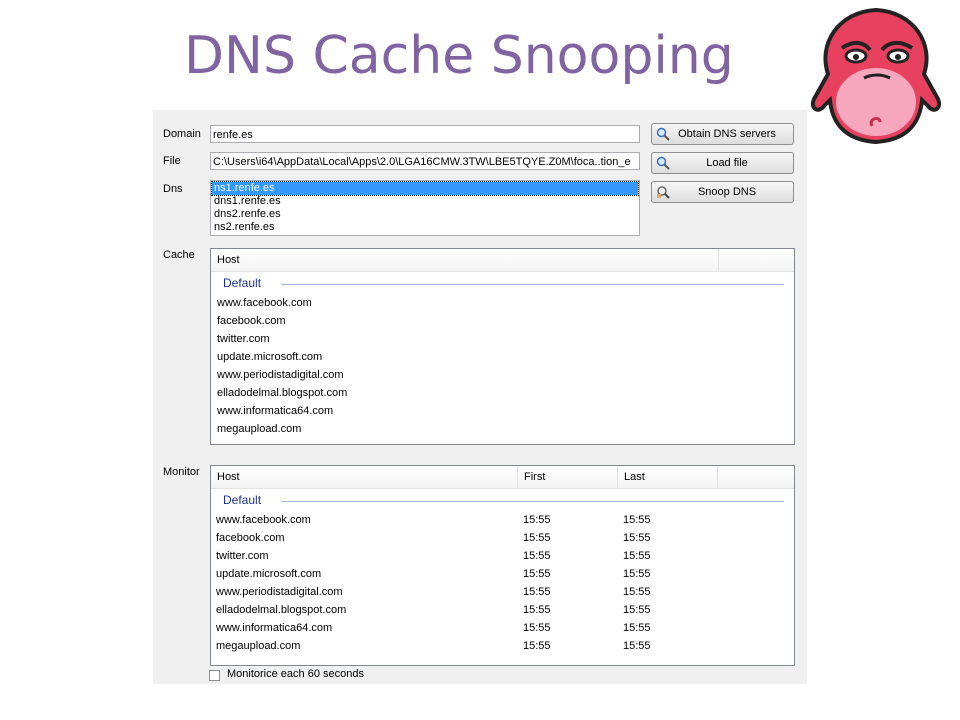 This screenshot has height=720, width=960. Describe the element at coordinates (425, 201) in the screenshot. I see `list-item: dns1.renfe.es` at that location.